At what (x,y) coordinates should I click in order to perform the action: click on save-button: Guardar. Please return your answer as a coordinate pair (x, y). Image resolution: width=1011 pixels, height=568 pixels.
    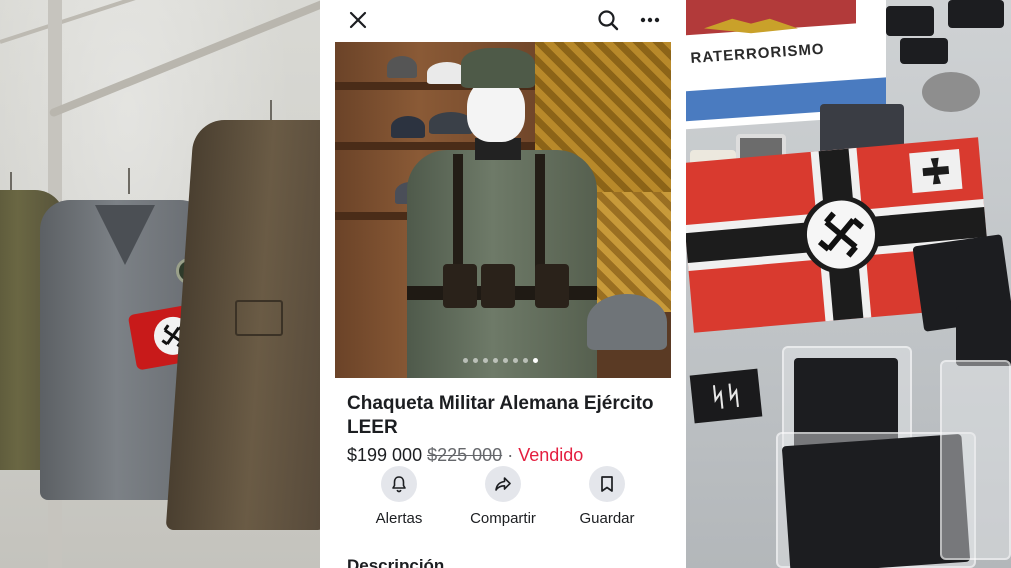
    Looking at the image, I should click on (607, 496).